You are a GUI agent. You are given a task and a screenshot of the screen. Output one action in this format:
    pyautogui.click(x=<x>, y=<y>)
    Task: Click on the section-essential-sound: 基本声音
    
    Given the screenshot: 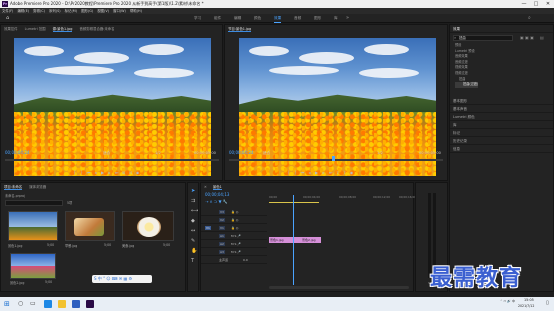 What is the action you would take?
    pyautogui.click(x=501, y=109)
    